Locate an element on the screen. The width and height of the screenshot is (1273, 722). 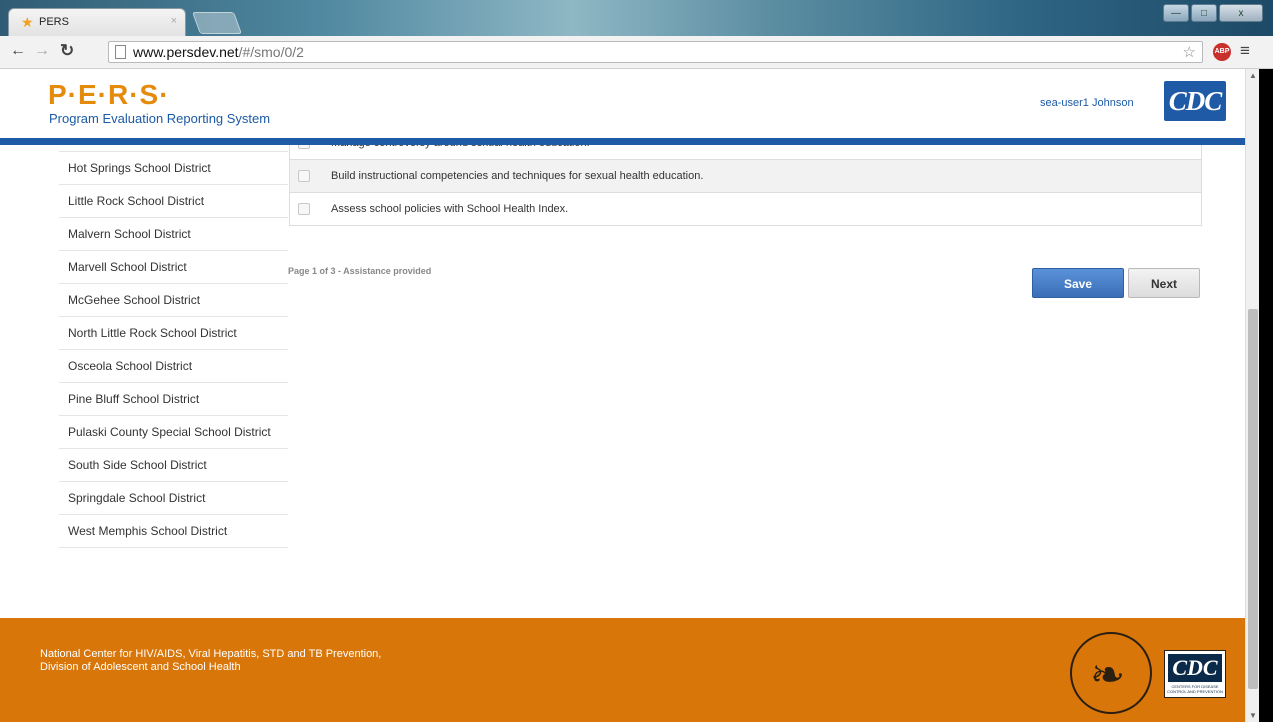
url-text: www.persdev.net/#/smo/0/2 is located at coordinates (218, 52).